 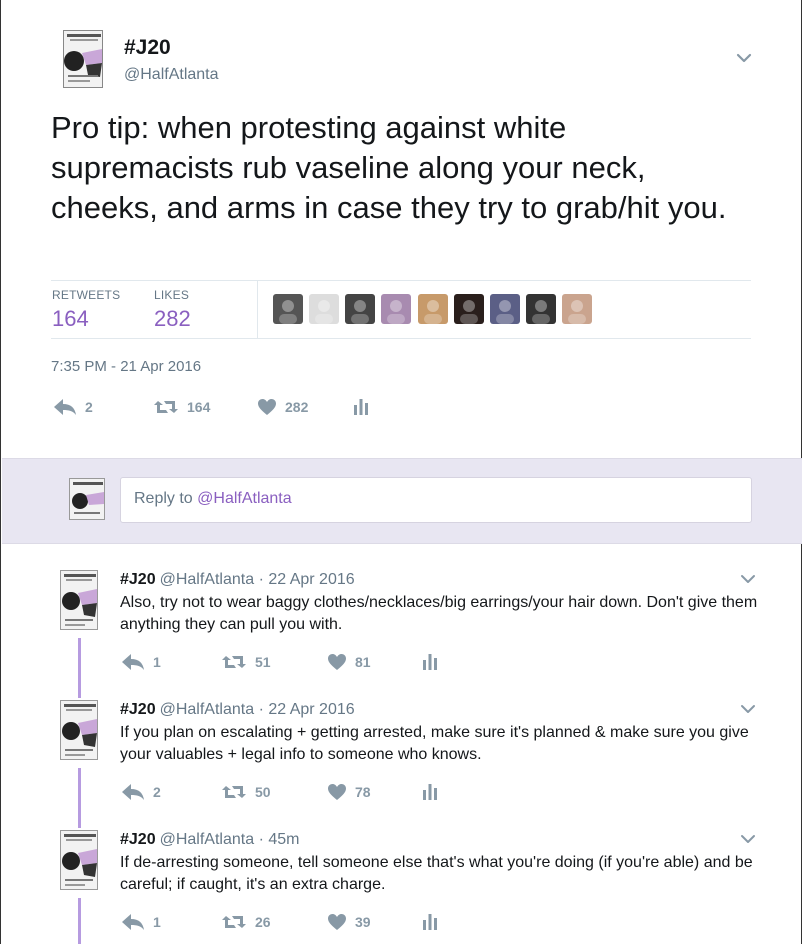 What do you see at coordinates (263, 922) in the screenshot?
I see `retweet-count: 26` at bounding box center [263, 922].